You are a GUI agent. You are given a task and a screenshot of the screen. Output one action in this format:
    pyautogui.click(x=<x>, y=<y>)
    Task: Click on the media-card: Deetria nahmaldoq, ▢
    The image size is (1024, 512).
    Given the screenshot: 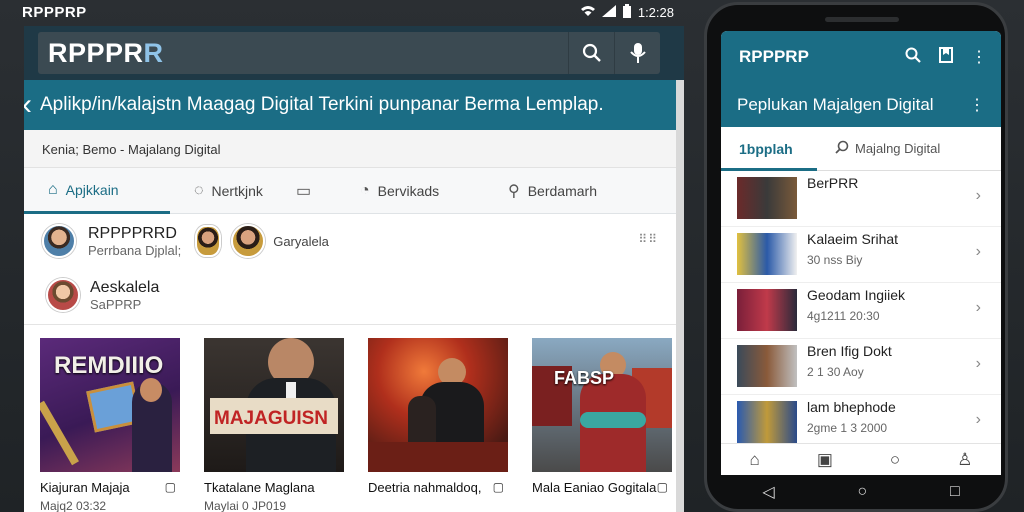 What is the action you would take?
    pyautogui.click(x=438, y=416)
    